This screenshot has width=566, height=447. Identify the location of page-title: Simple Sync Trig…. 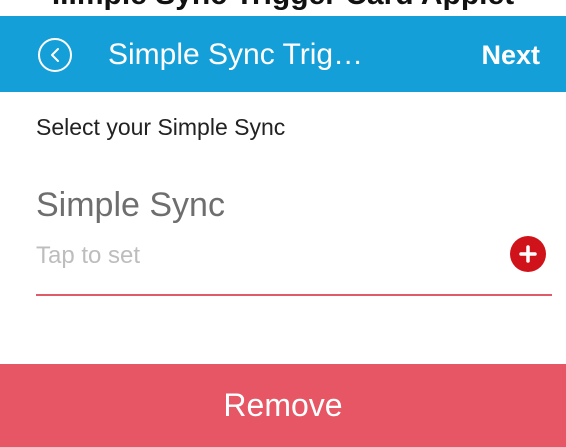
(236, 54).